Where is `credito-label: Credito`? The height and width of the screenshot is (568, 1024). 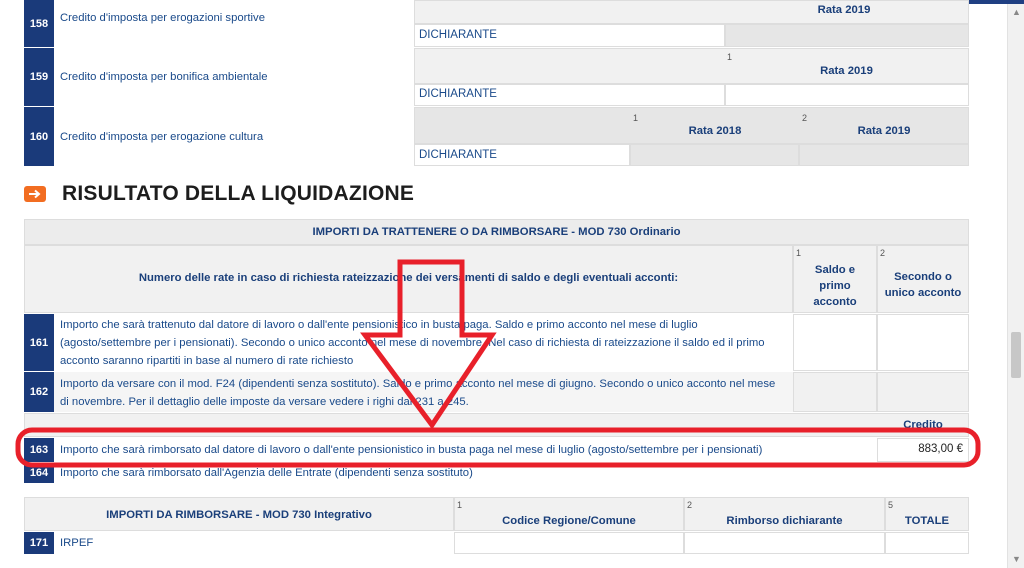
credito-label: Credito is located at coordinates (923, 425).